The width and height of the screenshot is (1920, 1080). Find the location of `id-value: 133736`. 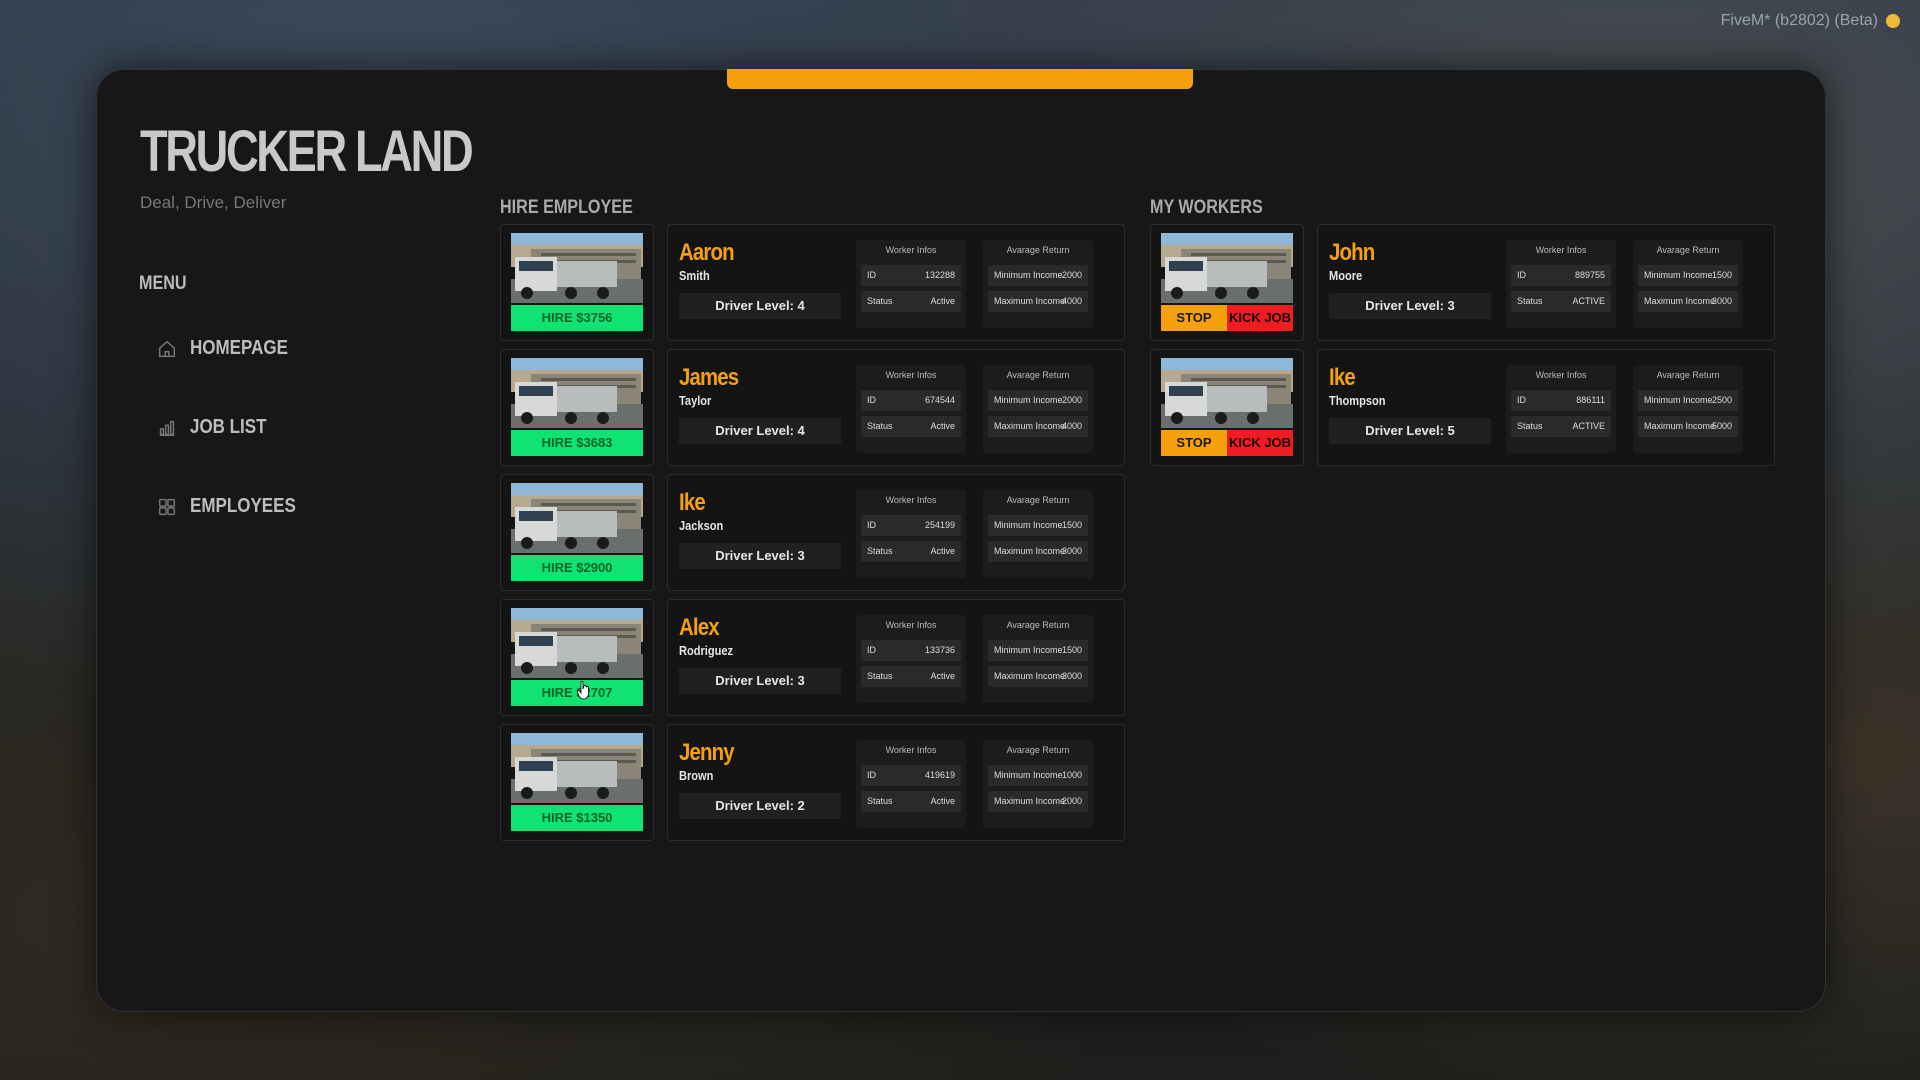

id-value: 133736 is located at coordinates (939, 650).